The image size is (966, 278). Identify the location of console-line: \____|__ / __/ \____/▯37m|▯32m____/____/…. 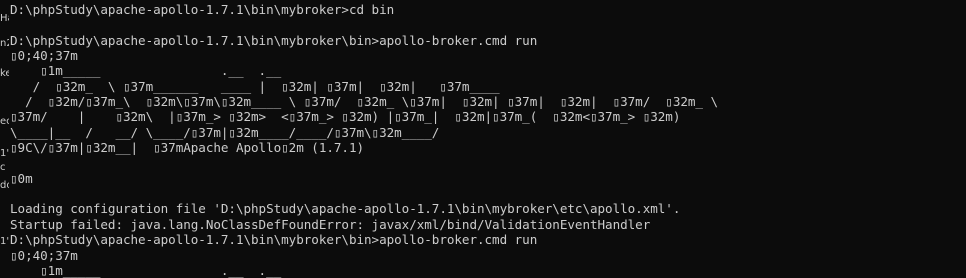
(225, 132).